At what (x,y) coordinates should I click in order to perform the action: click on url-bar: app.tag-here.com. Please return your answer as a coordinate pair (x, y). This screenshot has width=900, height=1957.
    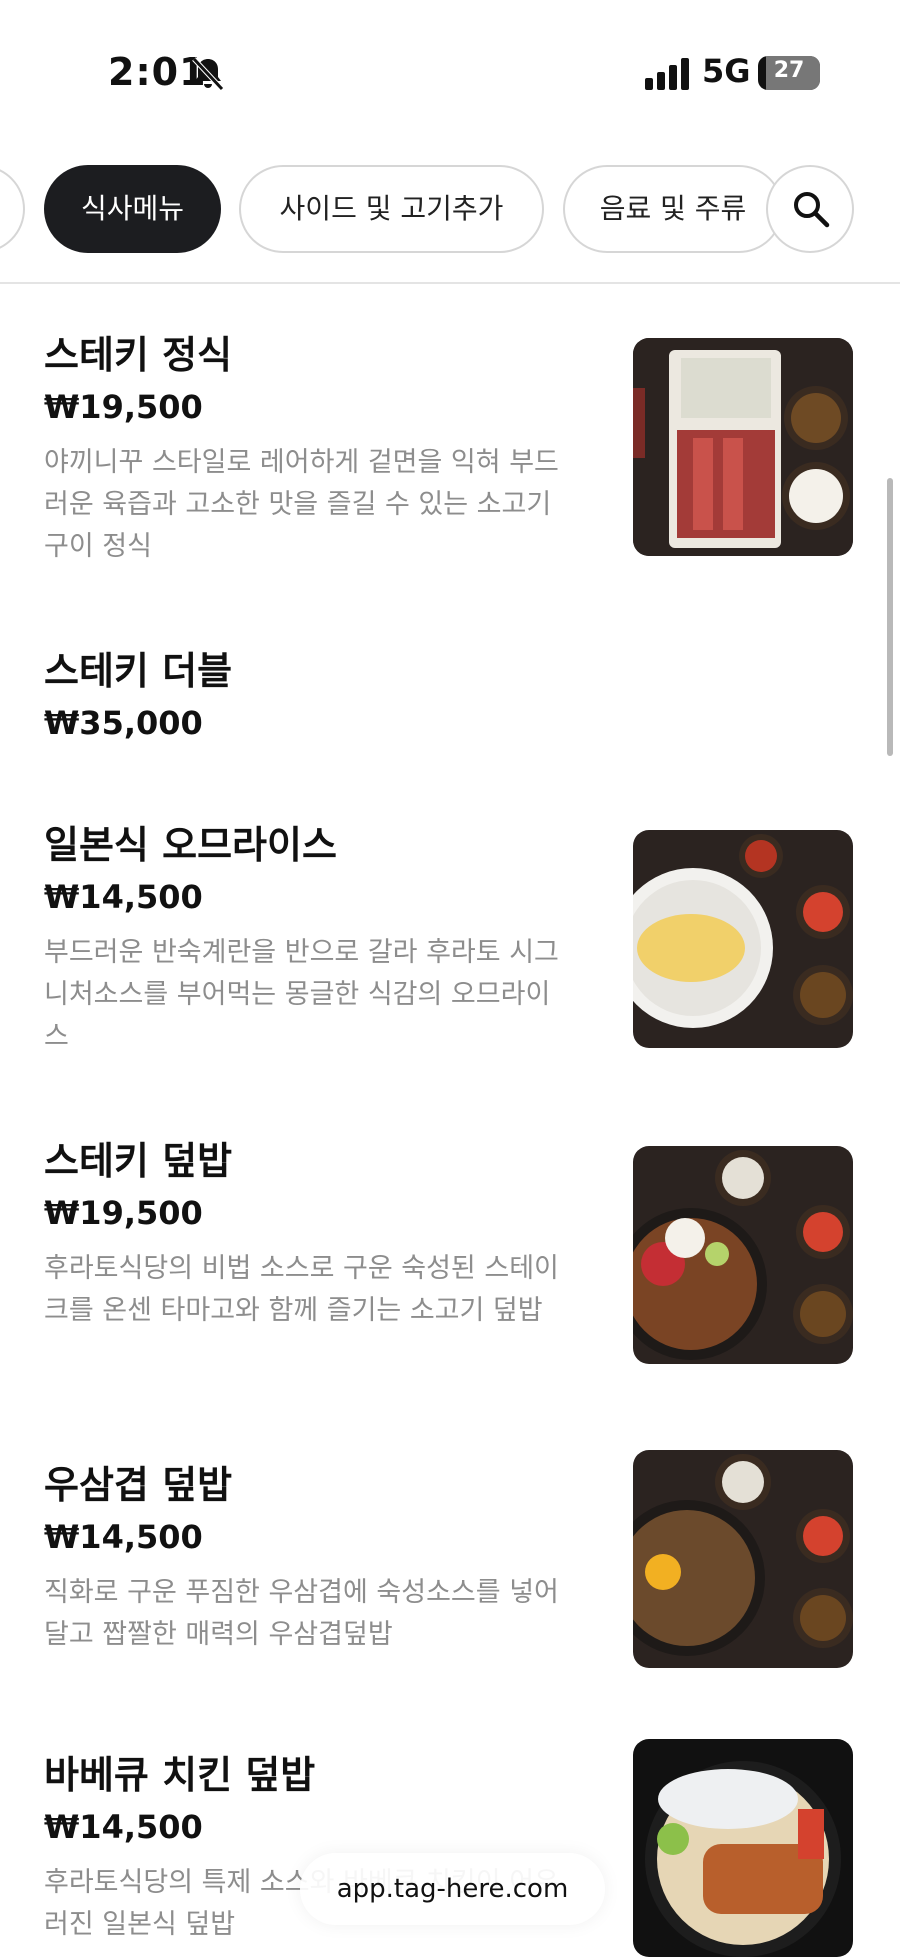
    Looking at the image, I should click on (452, 1889).